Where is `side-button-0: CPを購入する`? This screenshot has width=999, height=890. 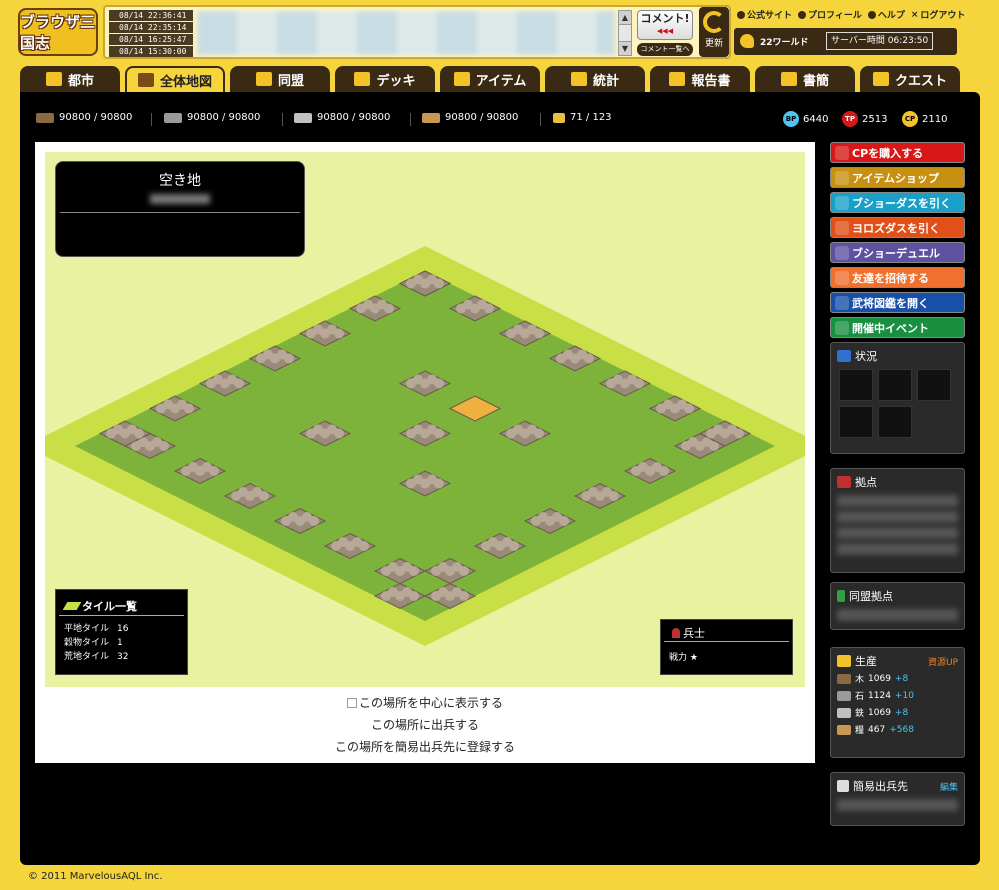 side-button-0: CPを購入する is located at coordinates (897, 152).